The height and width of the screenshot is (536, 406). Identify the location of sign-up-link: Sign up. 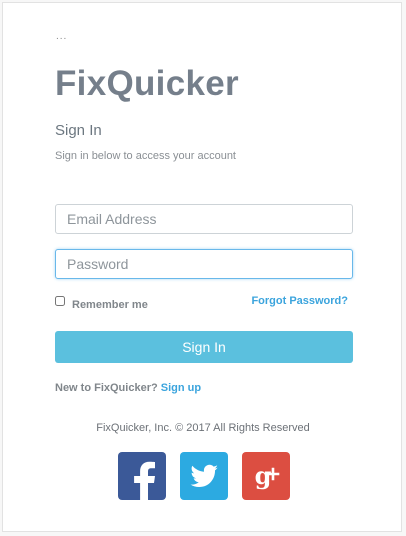
(181, 388).